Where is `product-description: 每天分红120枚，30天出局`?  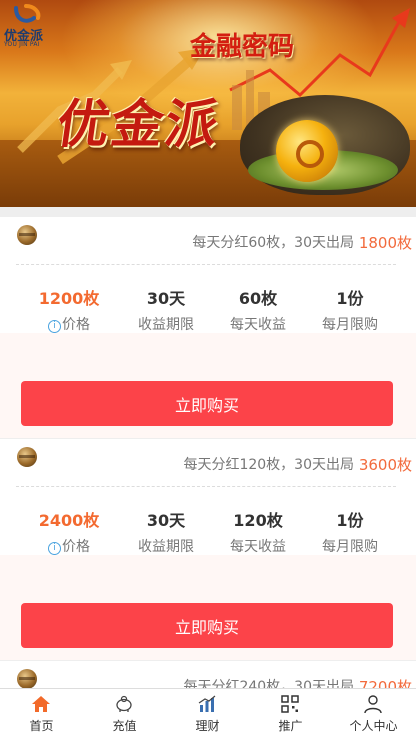 product-description: 每天分红120枚，30天出局 is located at coordinates (268, 465).